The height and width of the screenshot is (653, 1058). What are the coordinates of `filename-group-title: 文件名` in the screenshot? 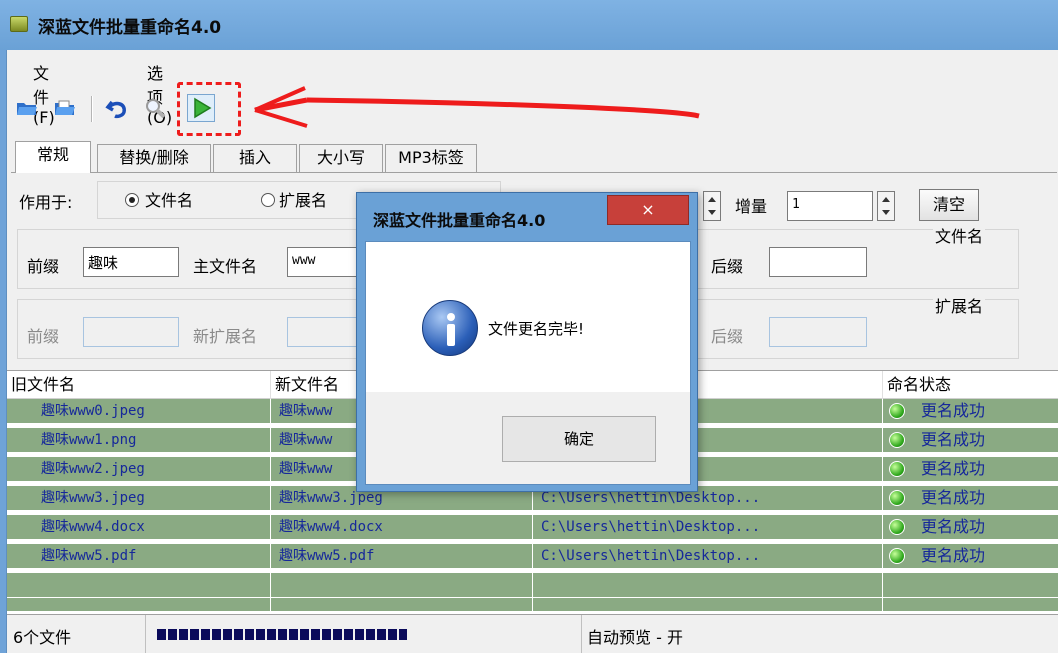 It's located at (959, 235).